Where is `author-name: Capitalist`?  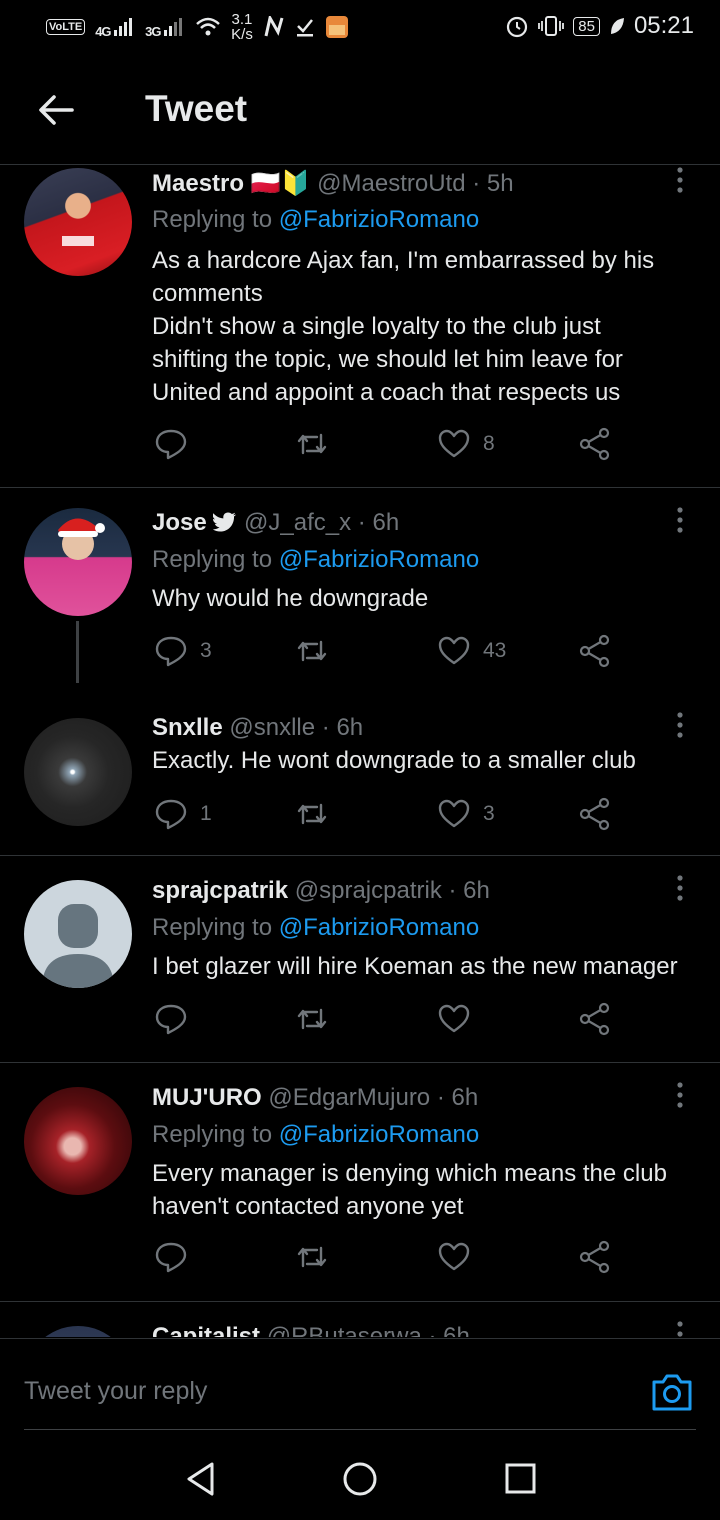 author-name: Capitalist is located at coordinates (206, 1330).